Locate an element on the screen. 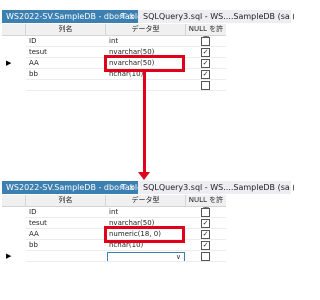 The height and width of the screenshot is (300, 320). data-type-dropdown: ∨ is located at coordinates (146, 256).